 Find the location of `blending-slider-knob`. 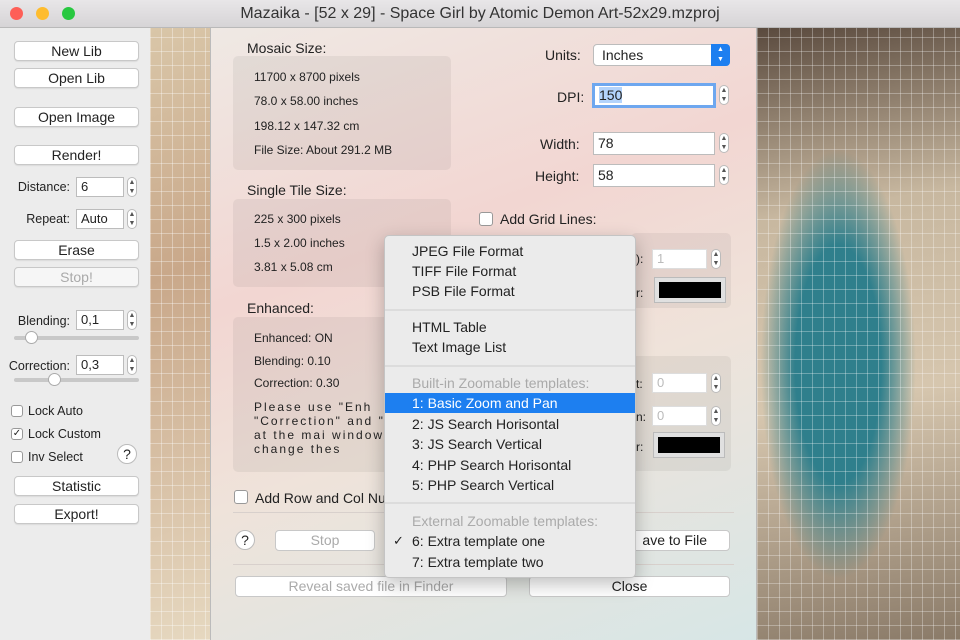

blending-slider-knob is located at coordinates (32, 337).